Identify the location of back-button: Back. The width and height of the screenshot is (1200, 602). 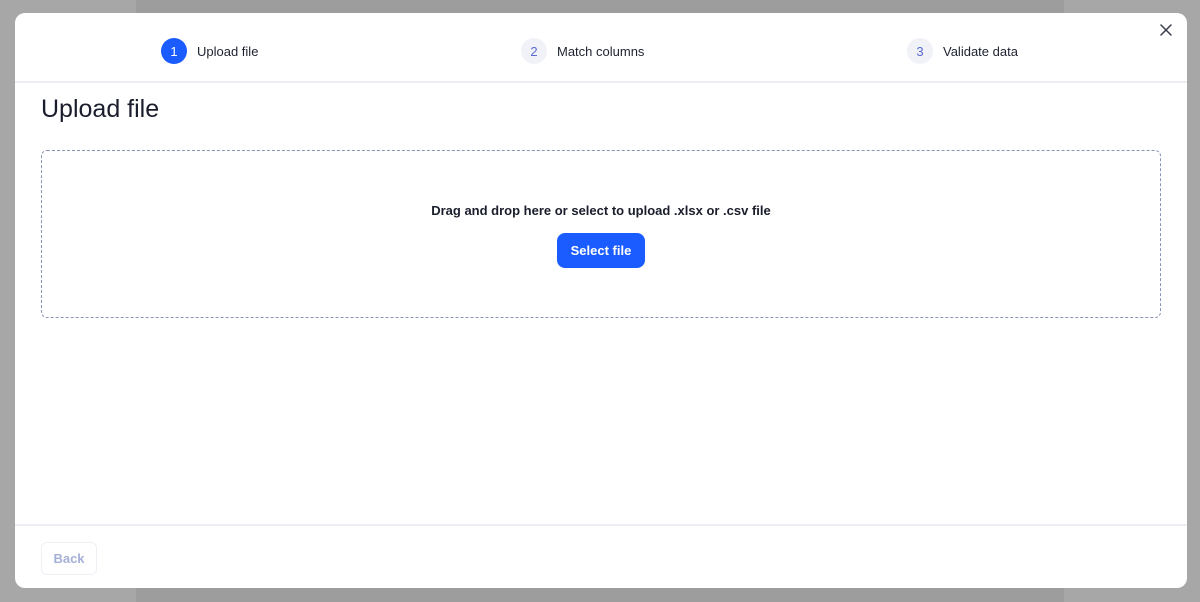
(69, 558).